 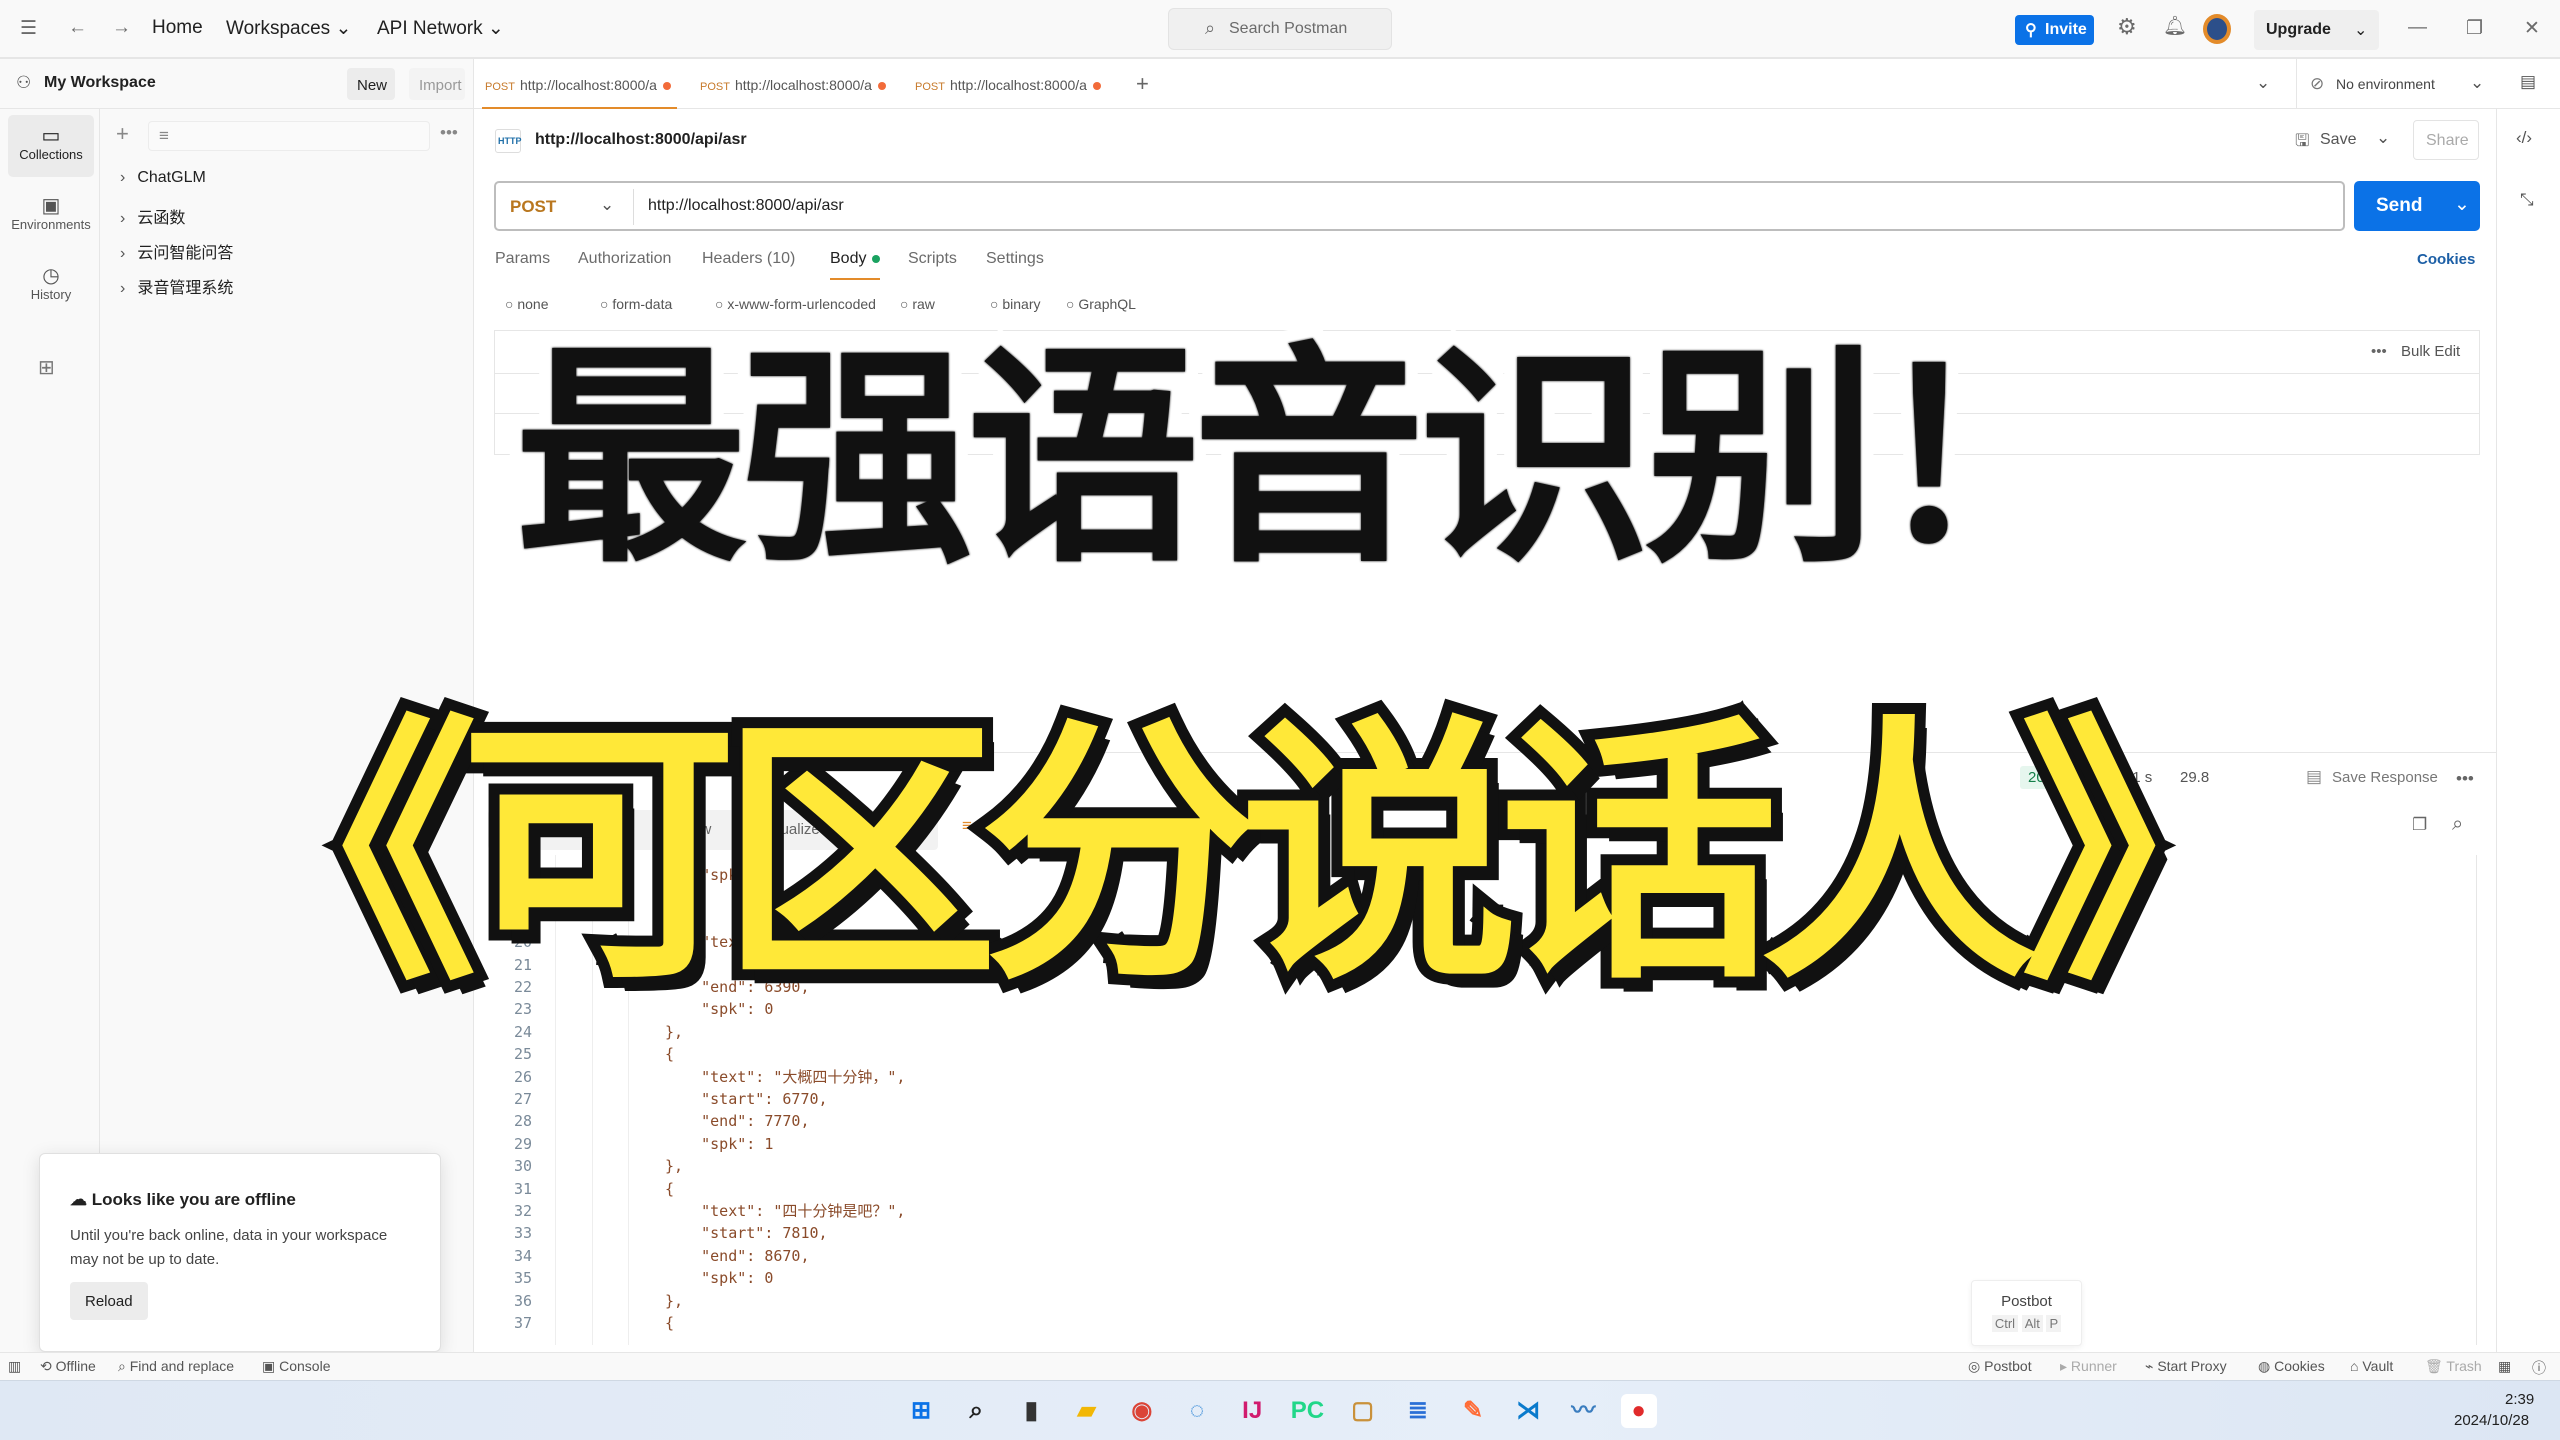 I want to click on new-button: New, so click(x=371, y=84).